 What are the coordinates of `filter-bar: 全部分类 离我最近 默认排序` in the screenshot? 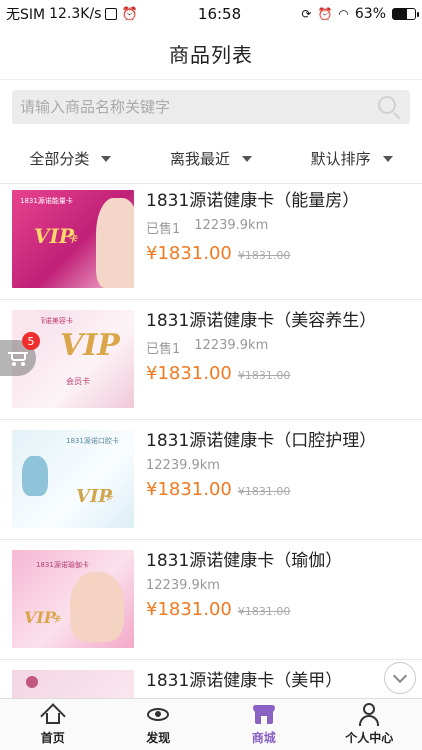 It's located at (211, 159).